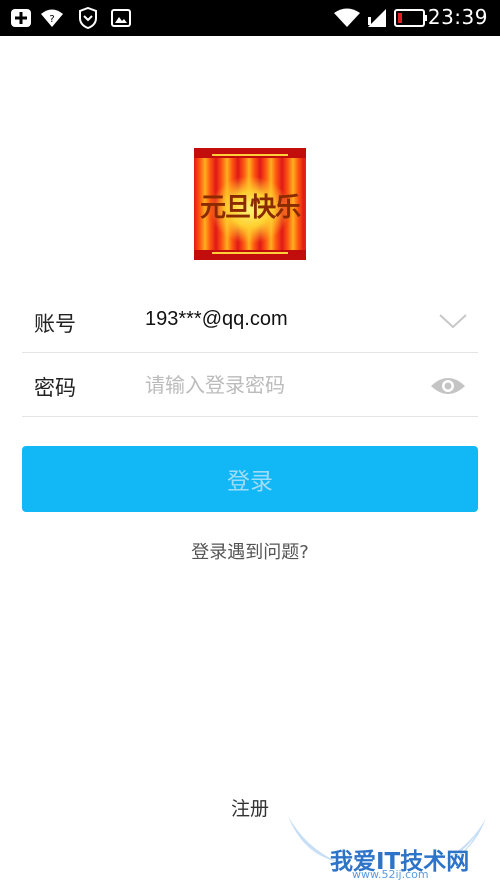  Describe the element at coordinates (250, 208) in the screenshot. I see `avatar-text: 元旦快乐` at that location.